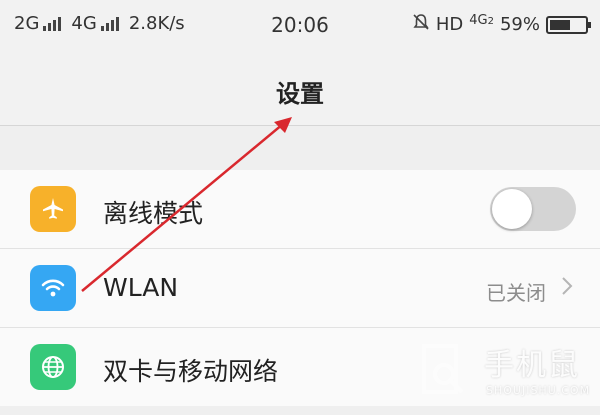  What do you see at coordinates (560, 24) in the screenshot?
I see `battery-fill` at bounding box center [560, 24].